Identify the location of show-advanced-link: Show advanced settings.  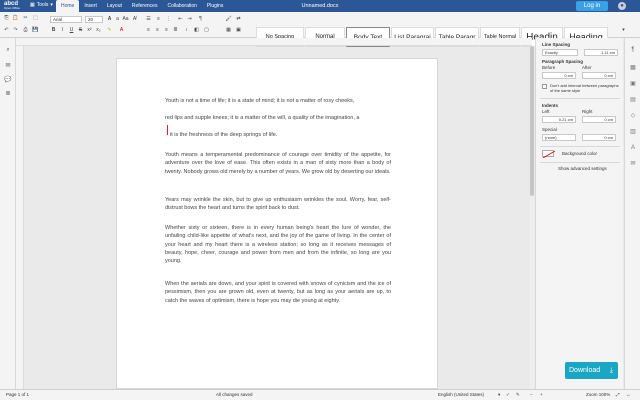
(582, 168).